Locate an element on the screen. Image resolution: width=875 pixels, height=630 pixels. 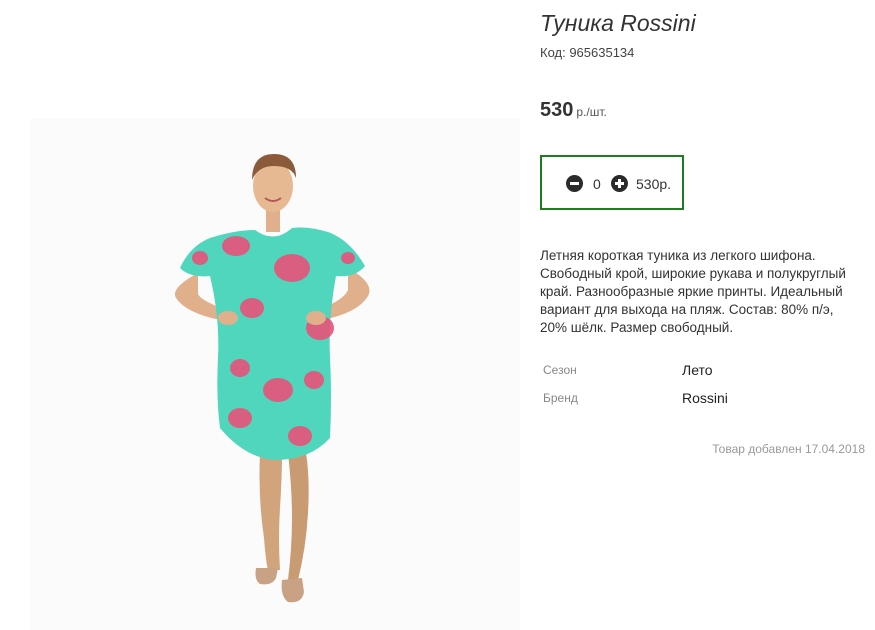
product-properties: Сезон Лето Бренд Rossini is located at coordinates (703, 390).